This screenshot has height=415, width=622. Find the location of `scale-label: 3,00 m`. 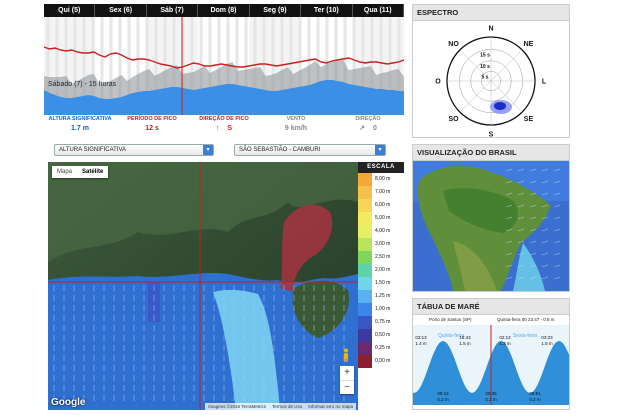

scale-label: 3,00 m is located at coordinates (383, 244).